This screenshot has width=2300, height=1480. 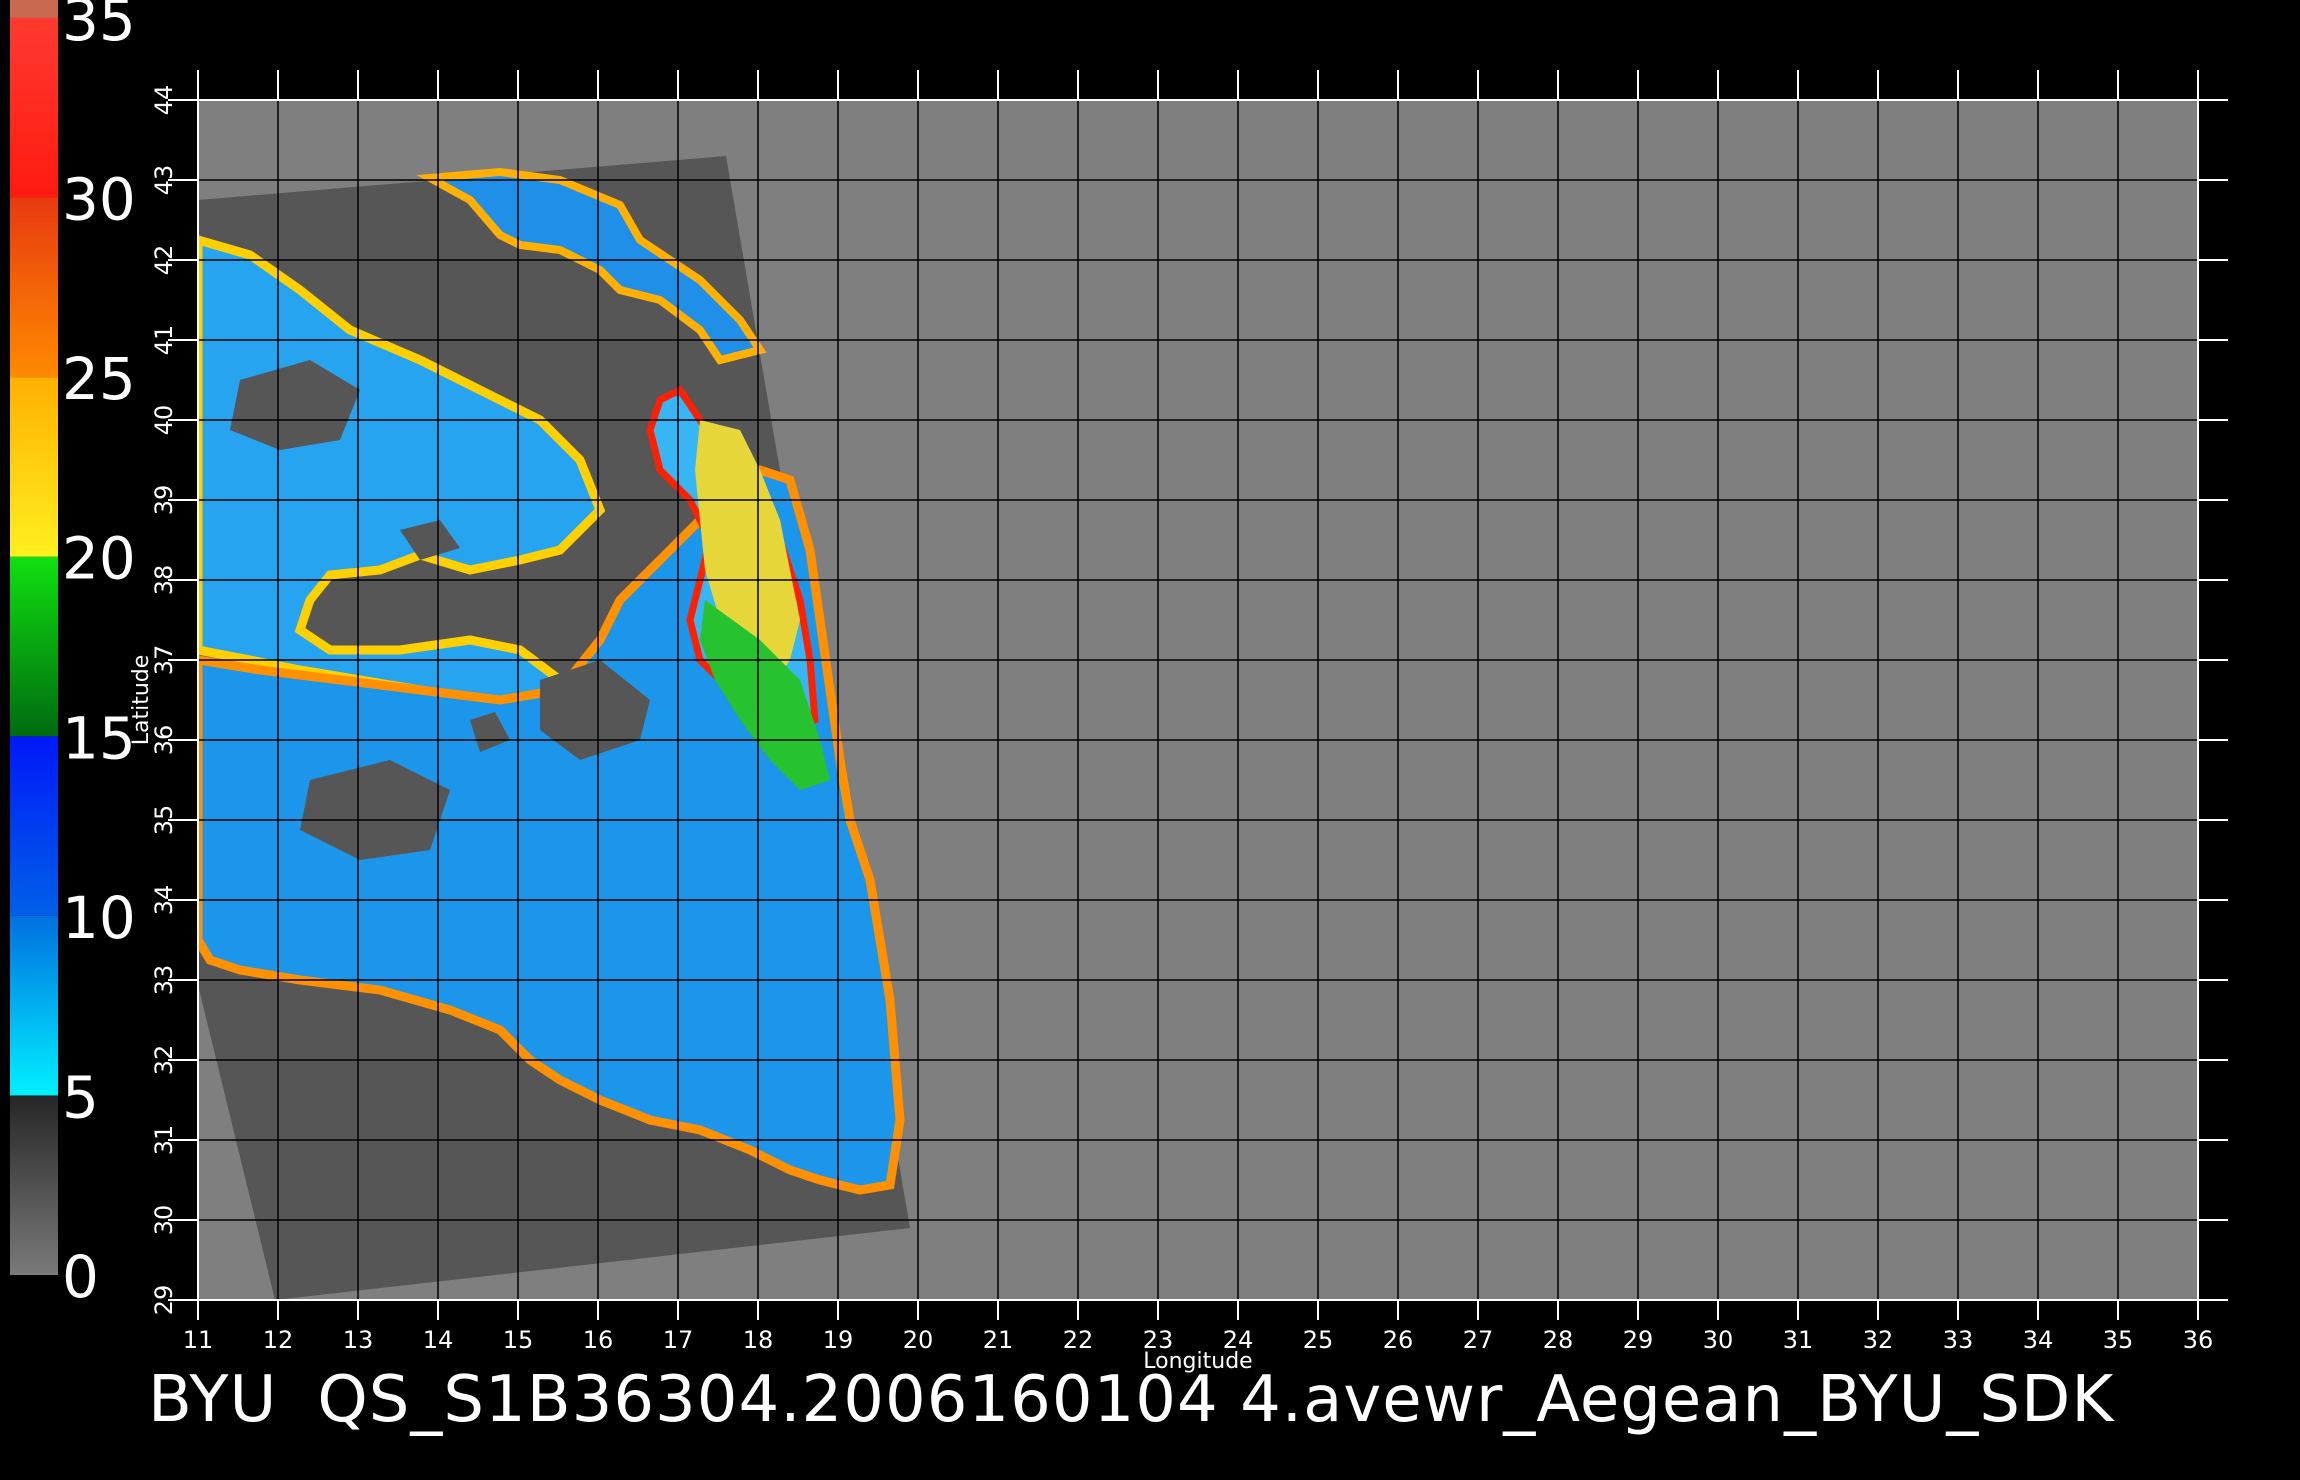 What do you see at coordinates (2118, 1340) in the screenshot?
I see `x-tick-label: 35` at bounding box center [2118, 1340].